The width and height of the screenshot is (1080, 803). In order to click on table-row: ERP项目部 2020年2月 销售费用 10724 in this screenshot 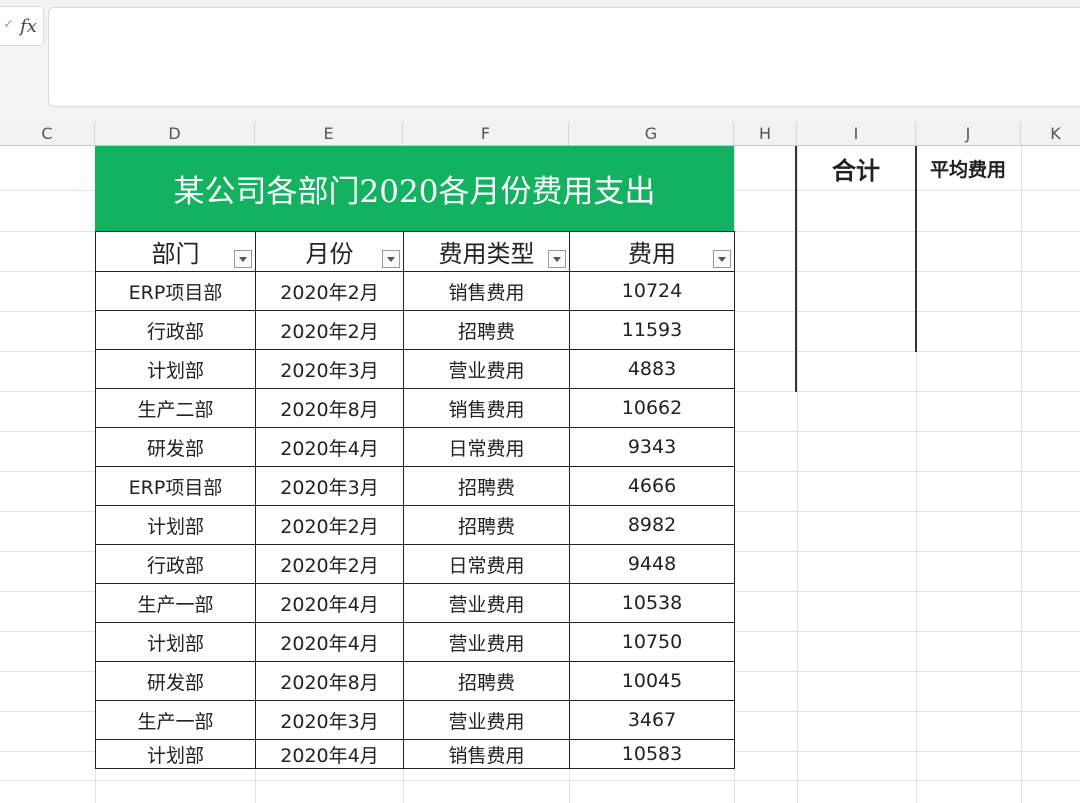, I will do `click(415, 291)`.